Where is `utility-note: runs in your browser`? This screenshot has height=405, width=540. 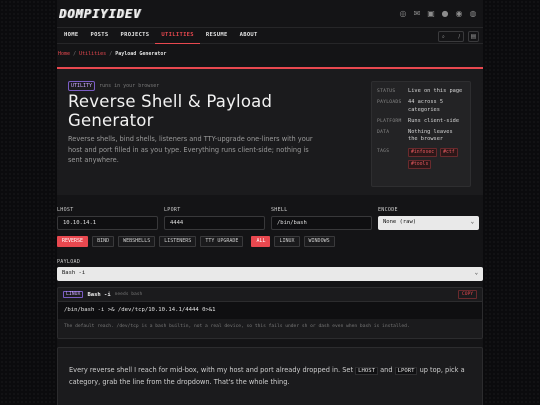 utility-note: runs in your browser is located at coordinates (129, 86).